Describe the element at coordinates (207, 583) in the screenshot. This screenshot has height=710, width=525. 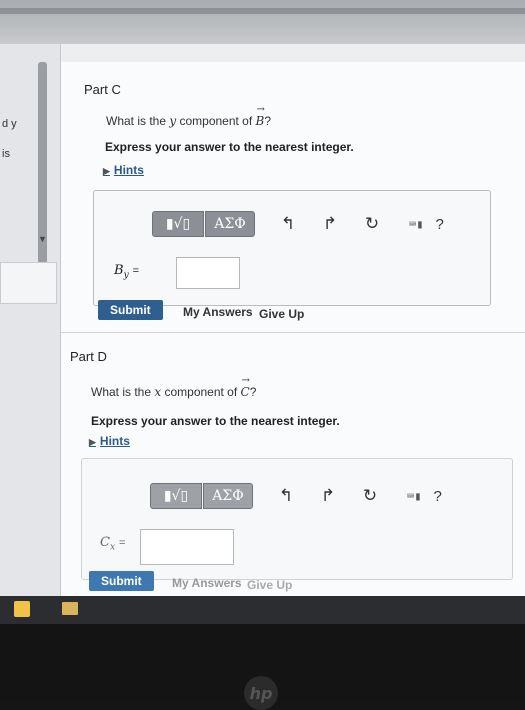
I see `part-d-my-answers-link: My Answers` at that location.